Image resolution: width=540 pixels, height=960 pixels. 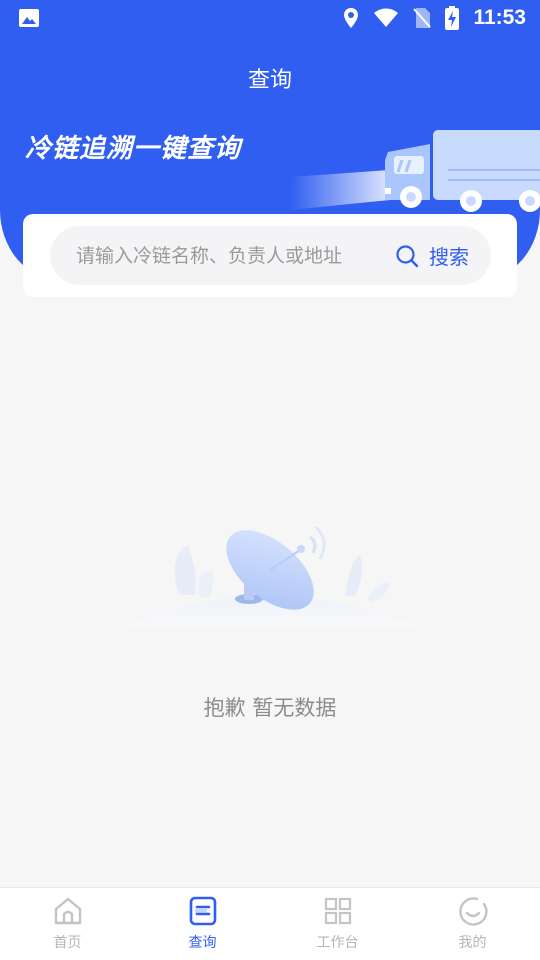 What do you see at coordinates (270, 708) in the screenshot?
I see `empty-state-message: 抱歉 暂无数据` at bounding box center [270, 708].